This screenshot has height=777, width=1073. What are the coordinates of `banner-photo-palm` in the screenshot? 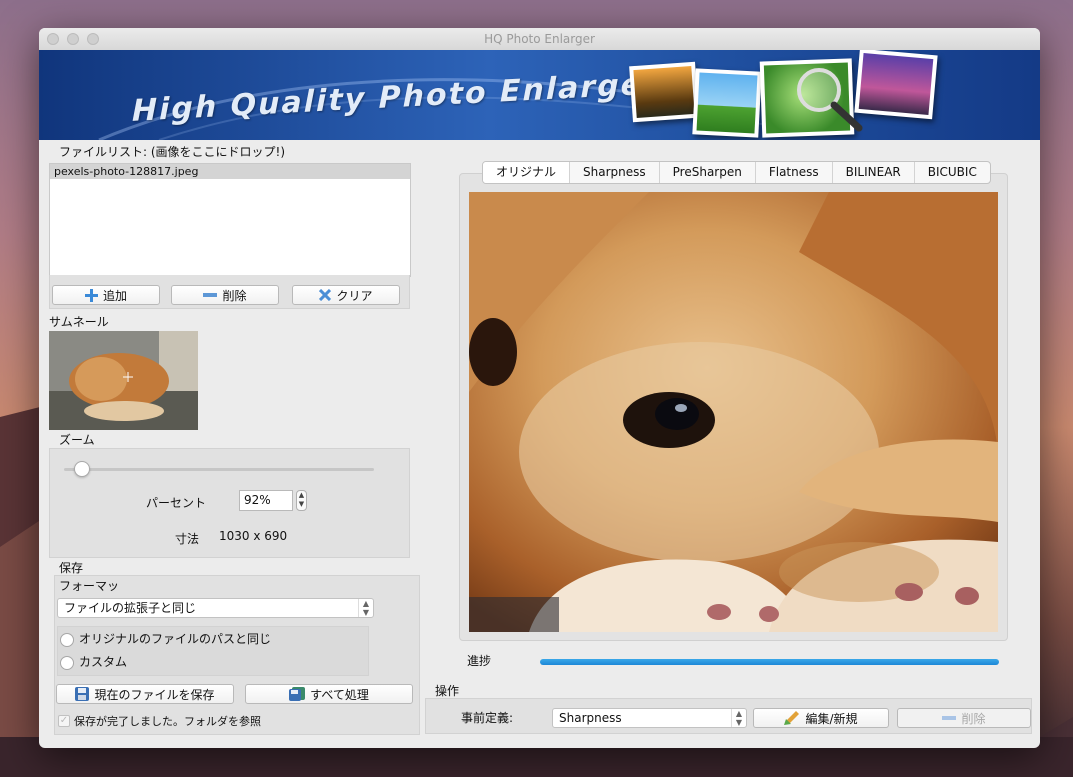 It's located at (896, 85).